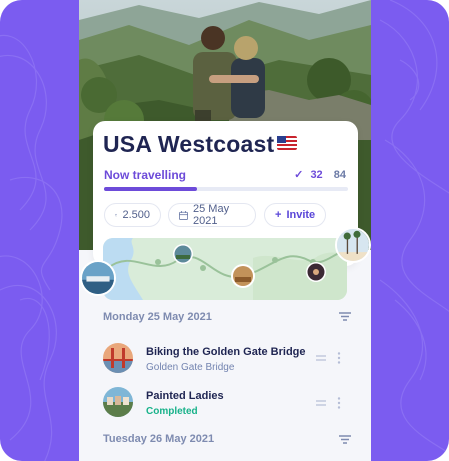 This screenshot has width=449, height=461. I want to click on date-chip: 25 May 2021, so click(212, 215).